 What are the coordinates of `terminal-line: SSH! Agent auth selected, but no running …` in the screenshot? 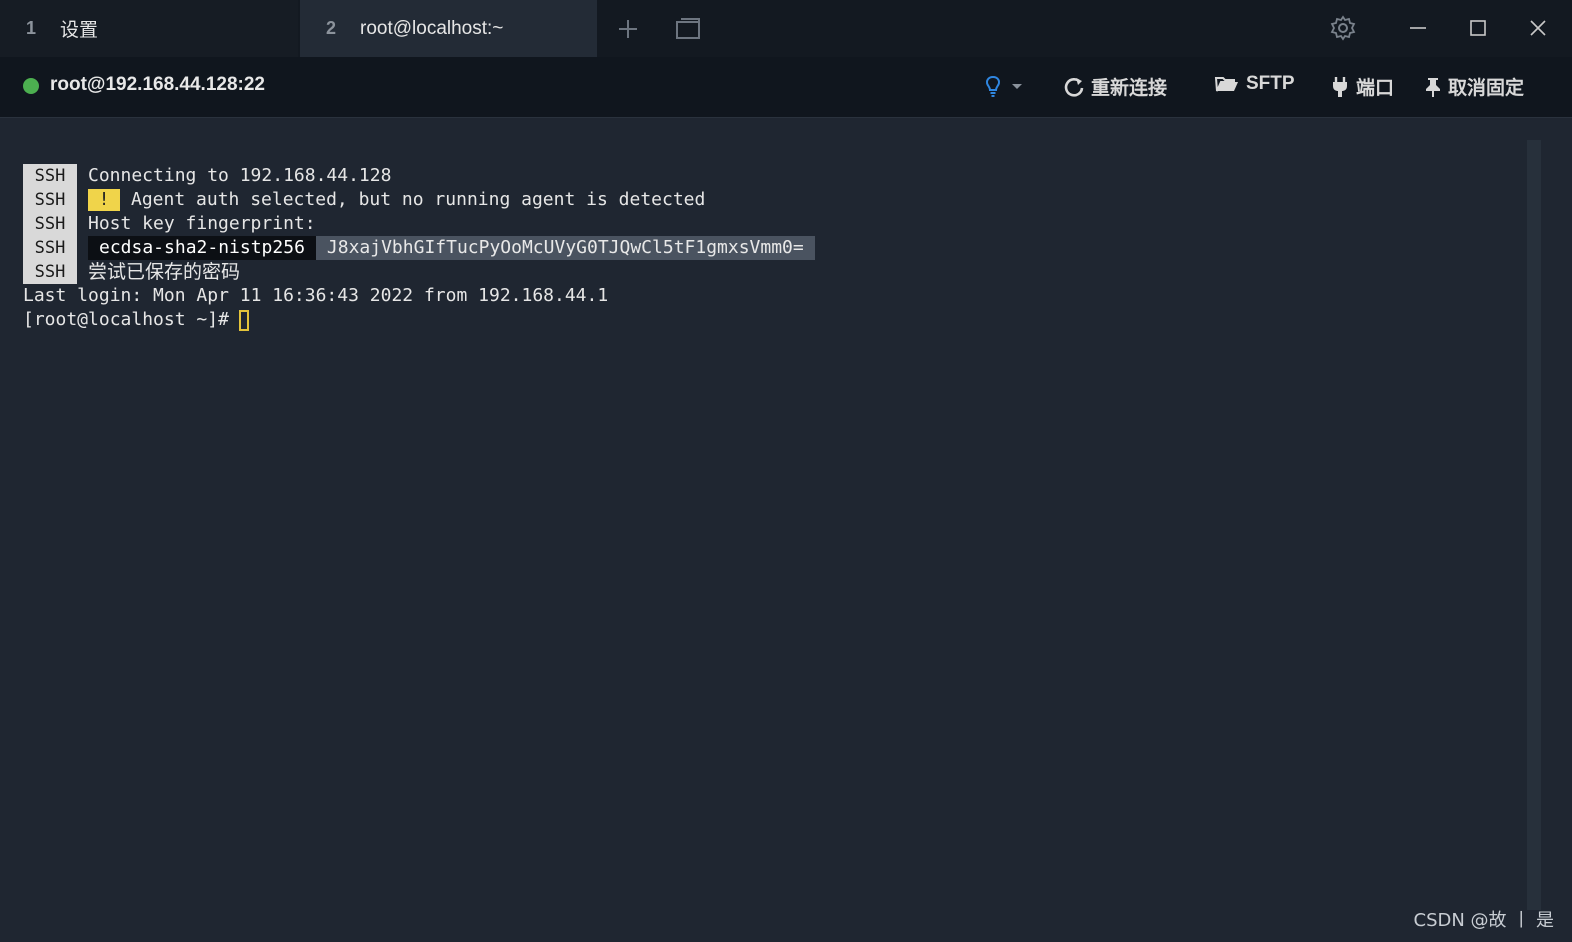 It's located at (364, 200).